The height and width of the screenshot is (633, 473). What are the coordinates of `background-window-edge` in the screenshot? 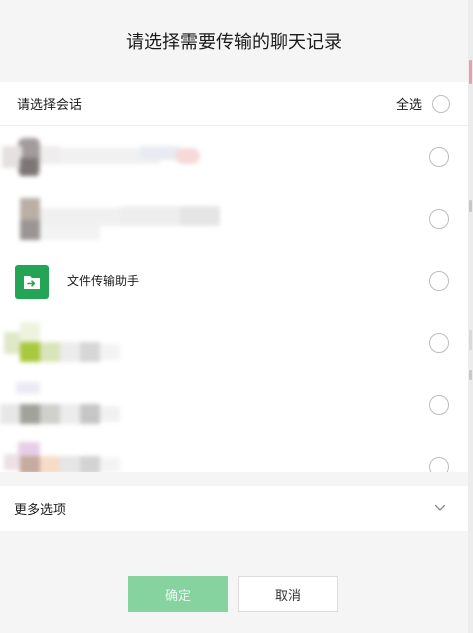 It's located at (470, 316).